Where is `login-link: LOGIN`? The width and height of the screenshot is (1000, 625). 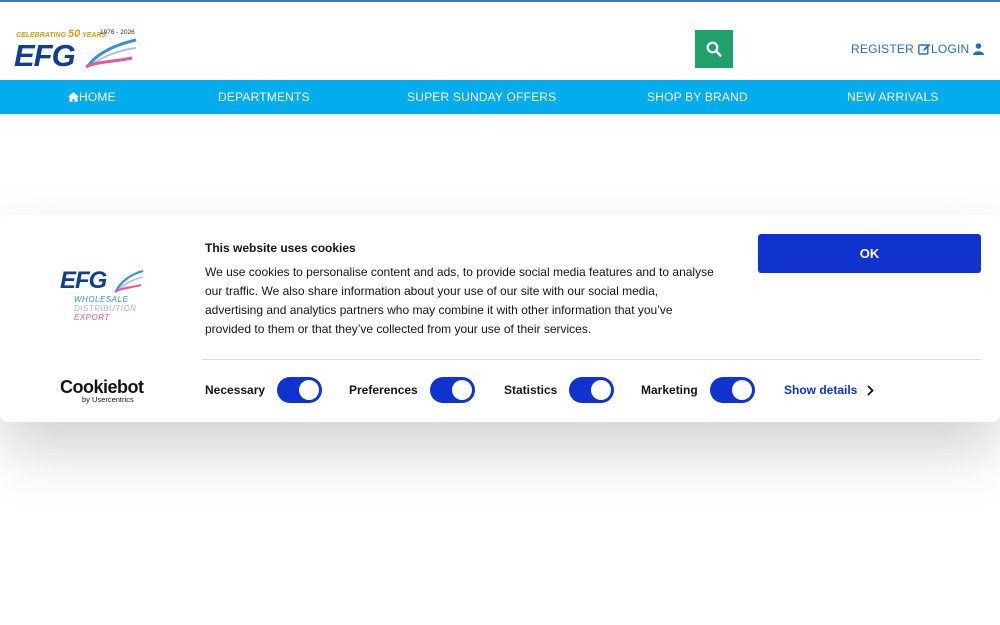
login-link: LOGIN is located at coordinates (958, 49).